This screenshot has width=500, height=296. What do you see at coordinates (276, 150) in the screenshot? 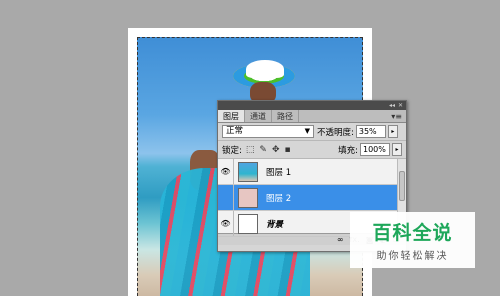
I see `lock-move-icon: ✥` at bounding box center [276, 150].